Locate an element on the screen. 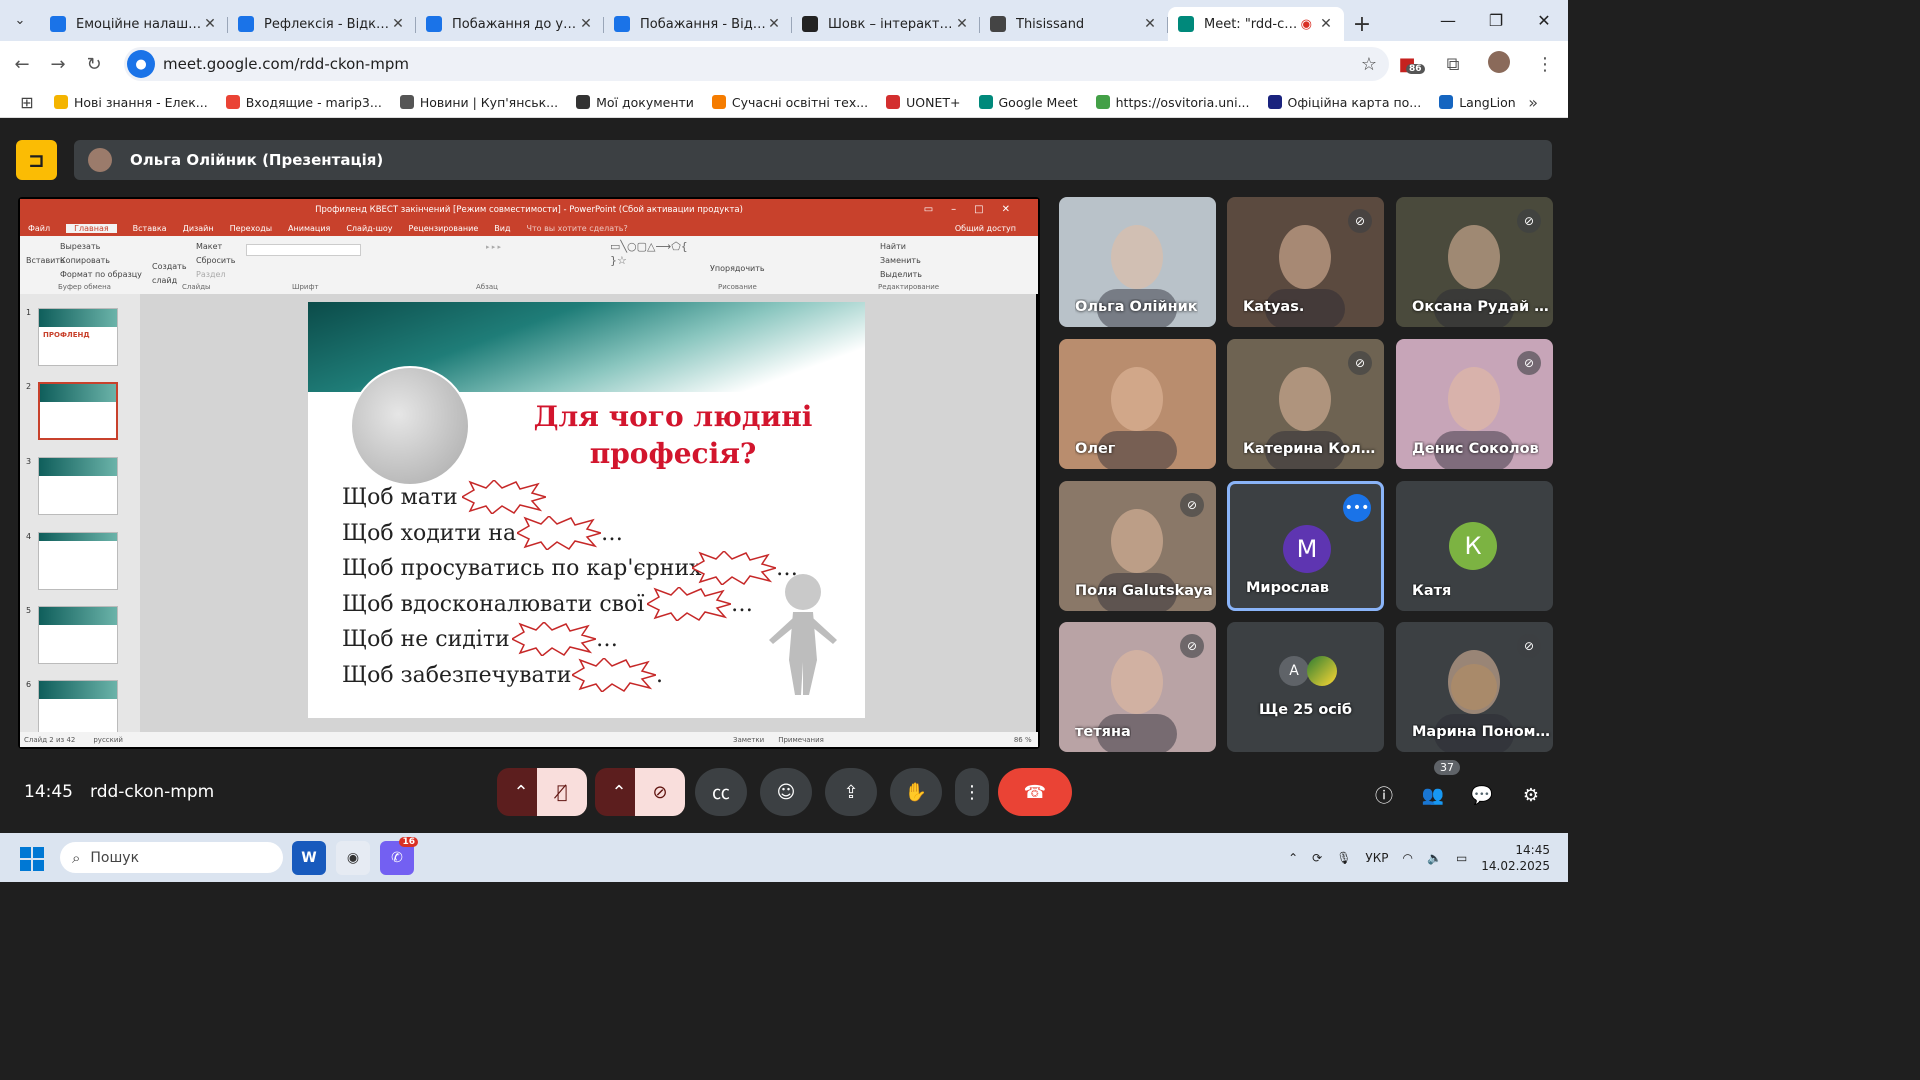 The width and height of the screenshot is (1920, 1080). meeting-info-icon: ⓘ is located at coordinates (1384, 795).